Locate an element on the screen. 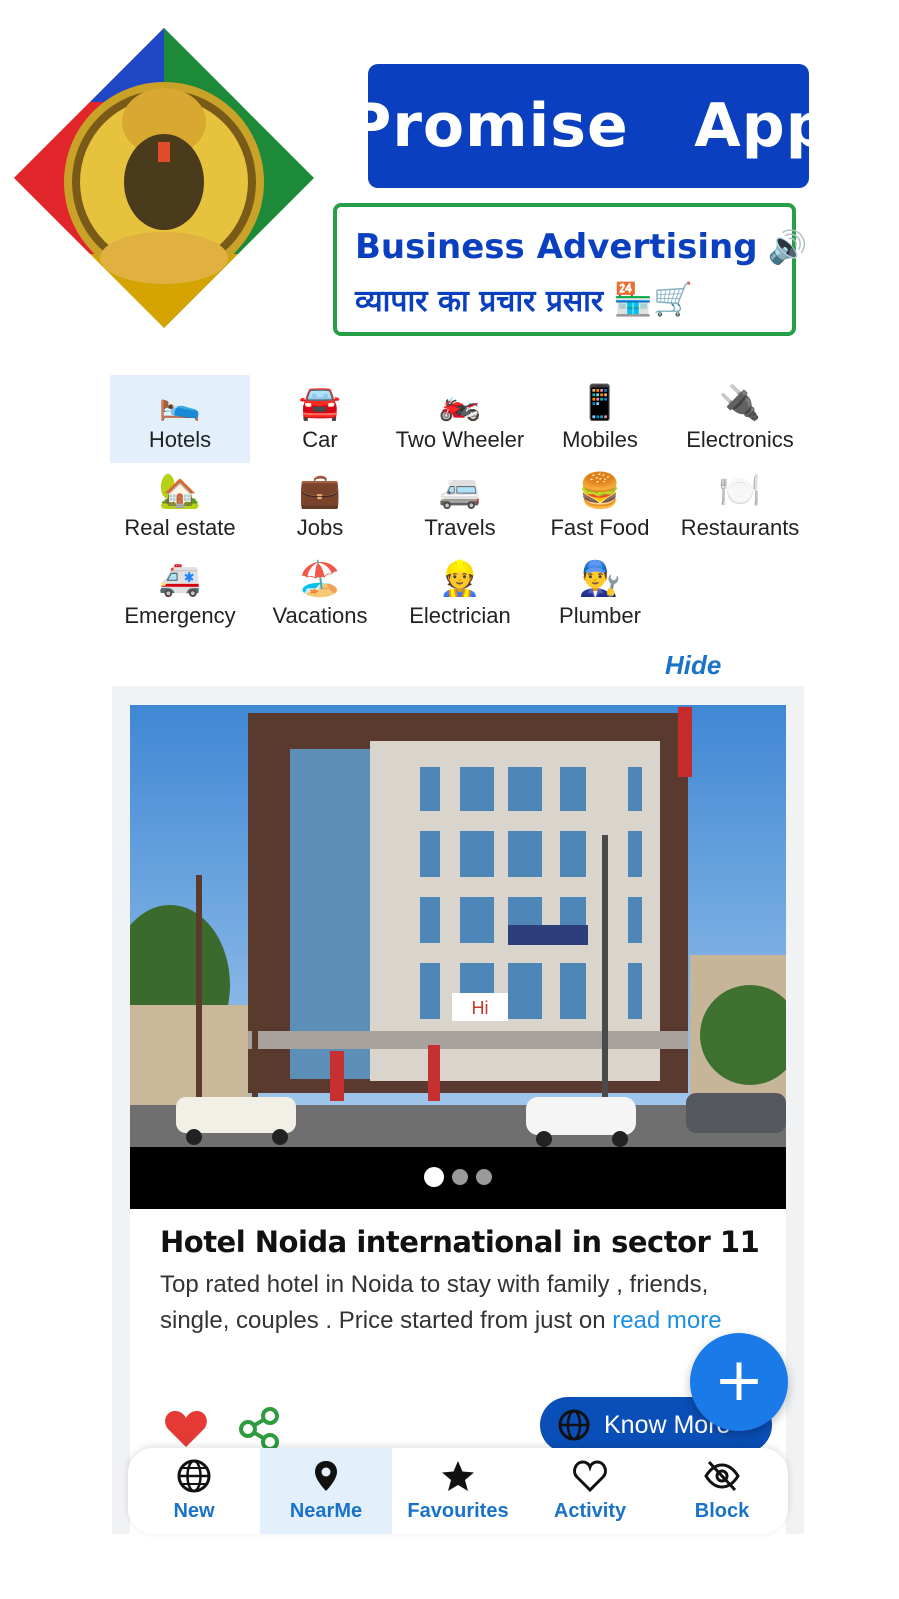  speaker-icon: 🔊 is located at coordinates (787, 247).